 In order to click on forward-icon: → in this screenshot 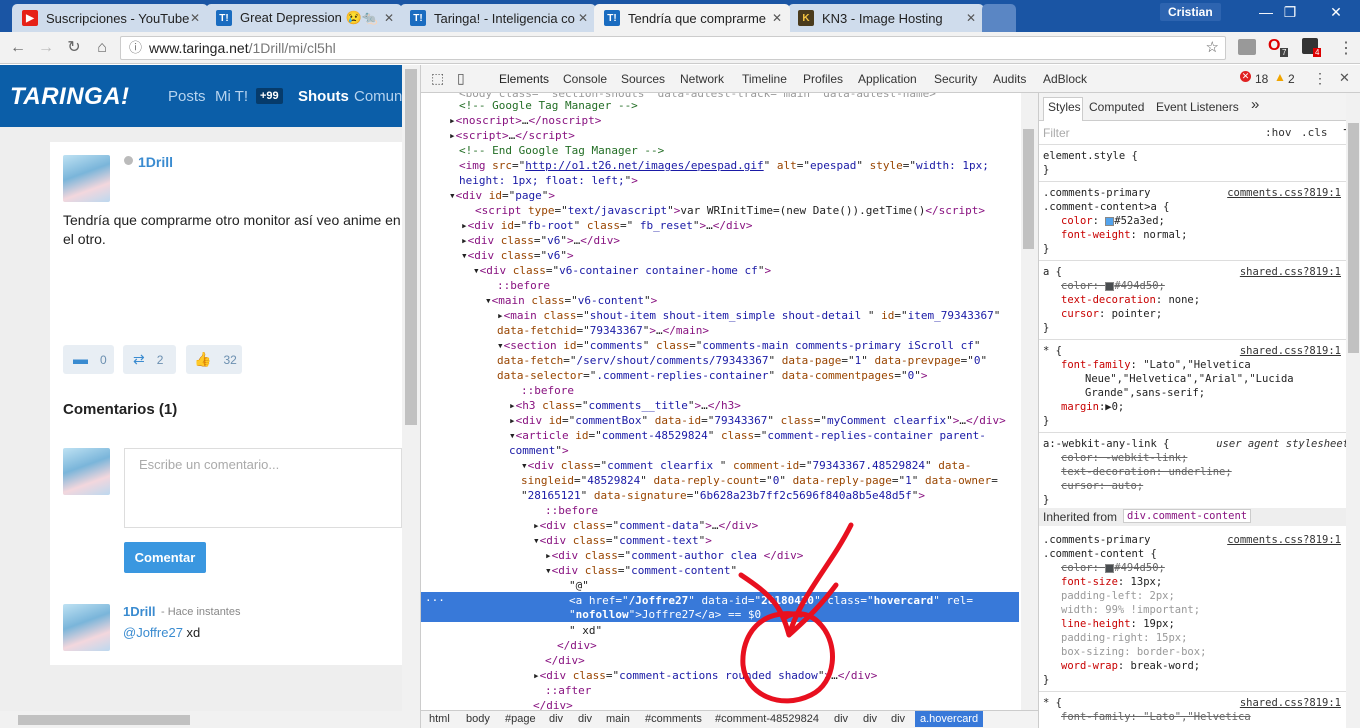, I will do `click(46, 48)`.